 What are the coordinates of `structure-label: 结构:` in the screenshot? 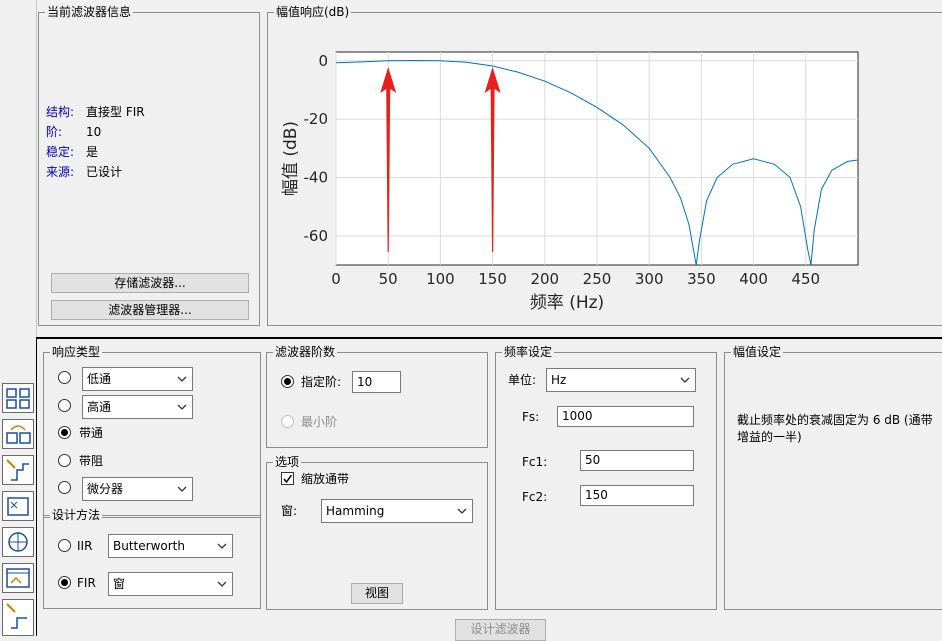 It's located at (60, 112).